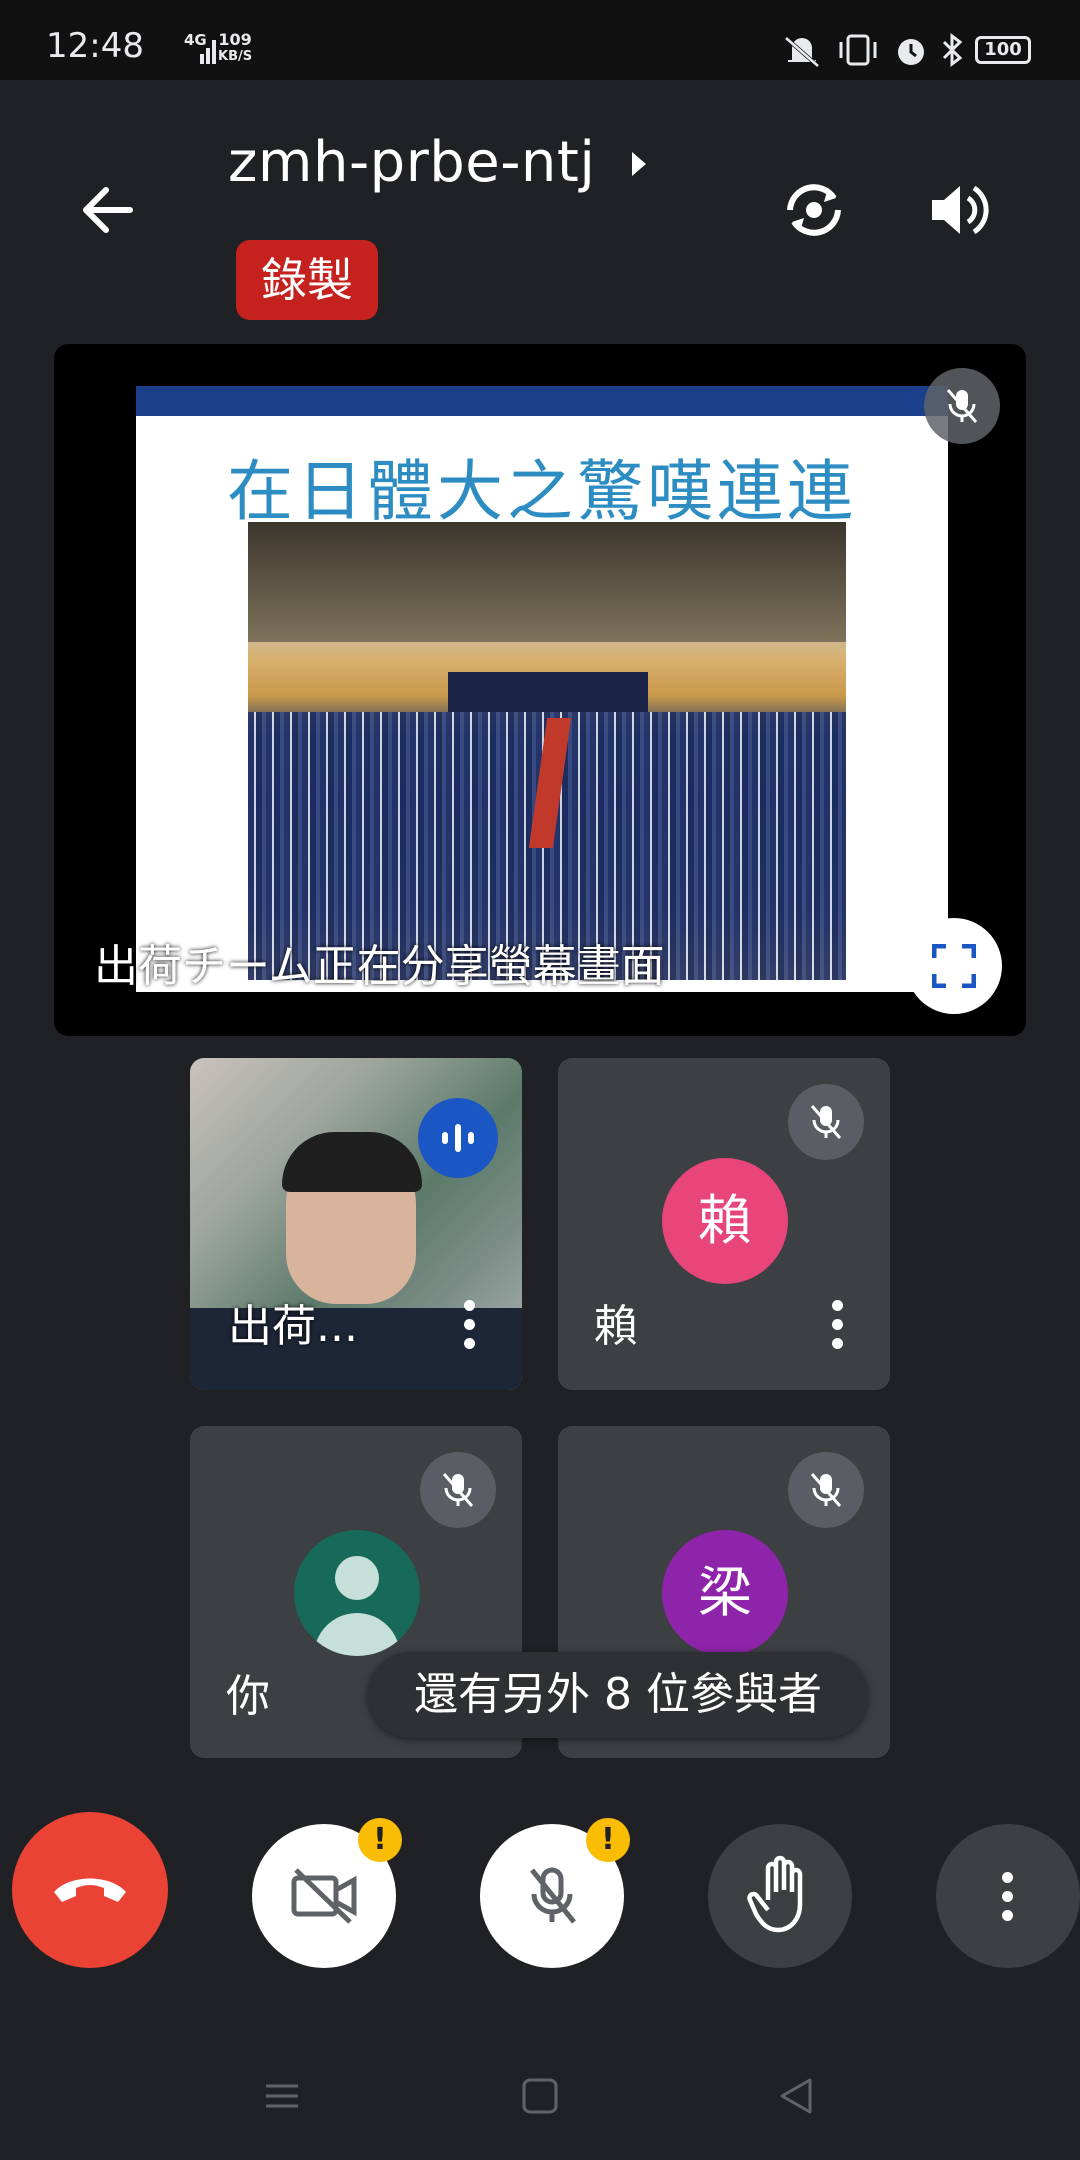  I want to click on more-vert-icon, so click(1008, 1896).